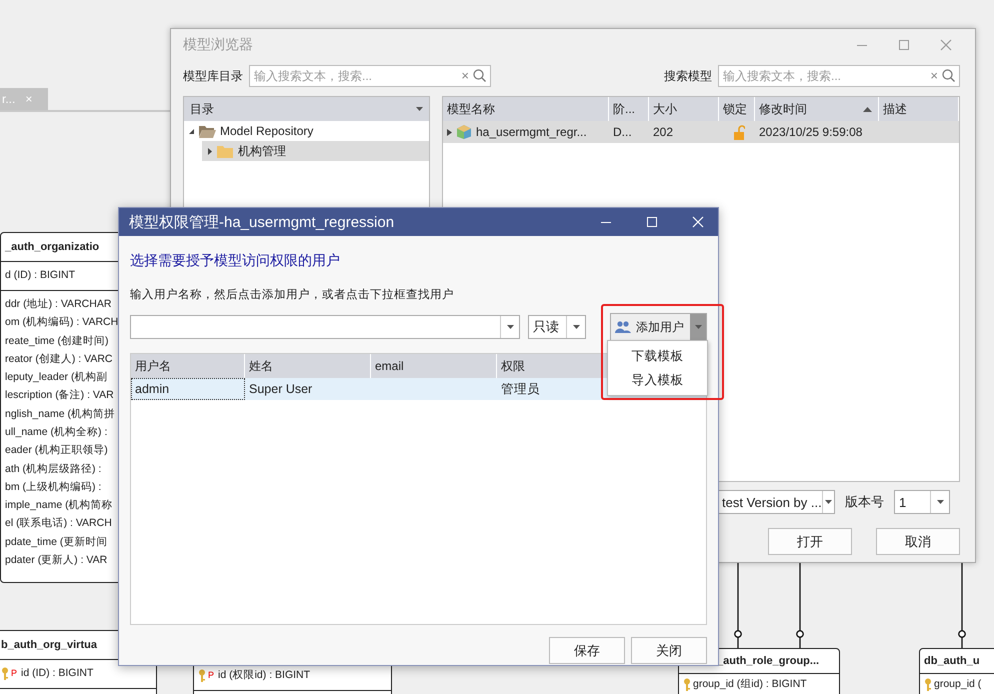 The width and height of the screenshot is (994, 694). I want to click on dialog-button: 打开, so click(810, 541).